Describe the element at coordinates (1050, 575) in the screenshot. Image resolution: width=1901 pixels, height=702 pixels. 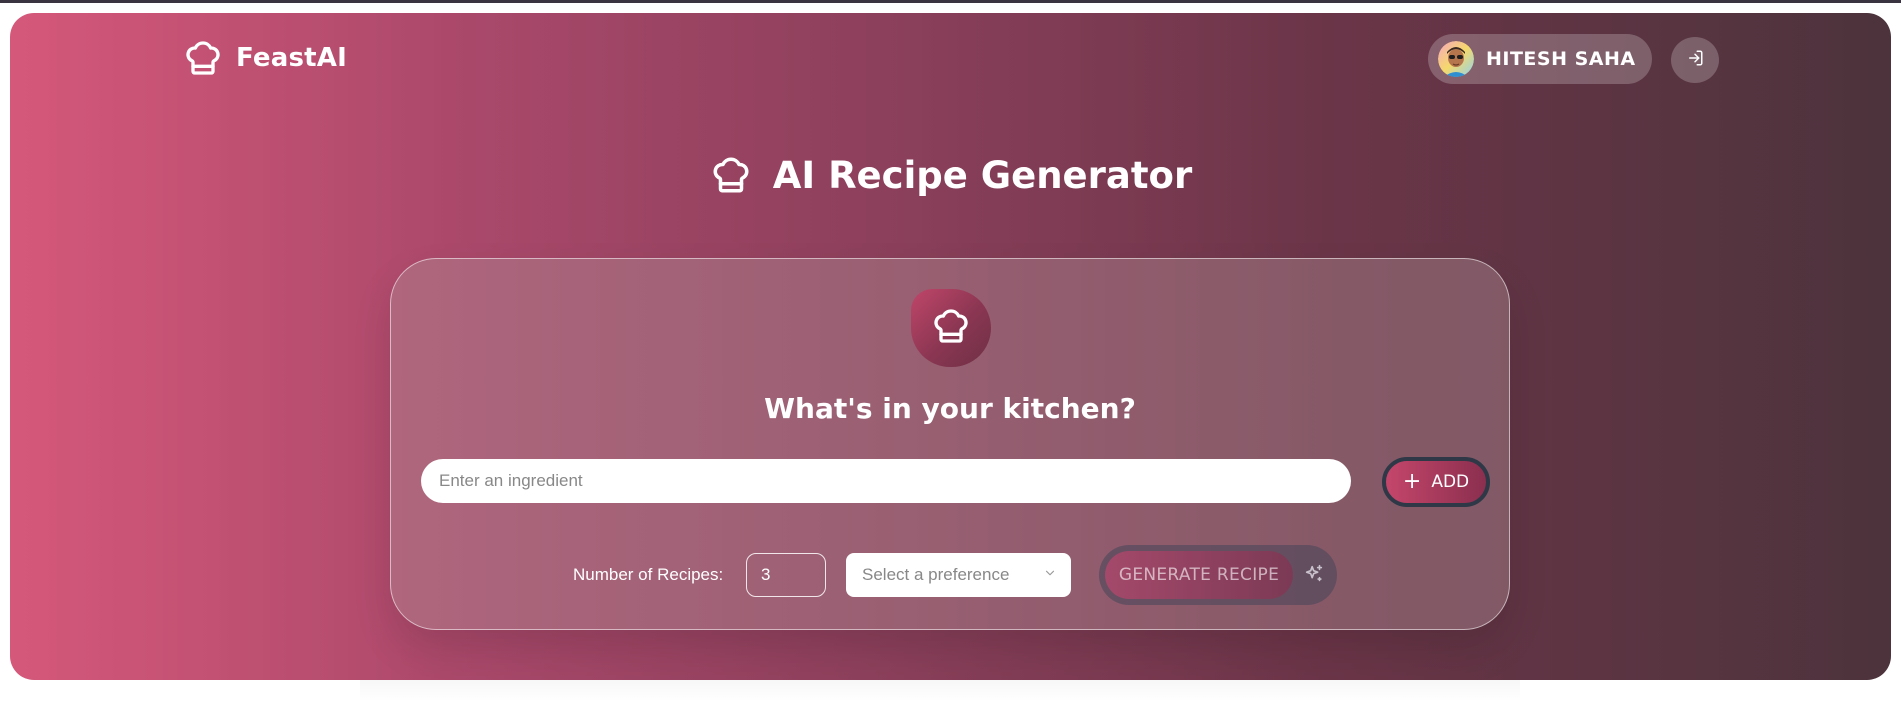
I see `chevron-down-icon` at that location.